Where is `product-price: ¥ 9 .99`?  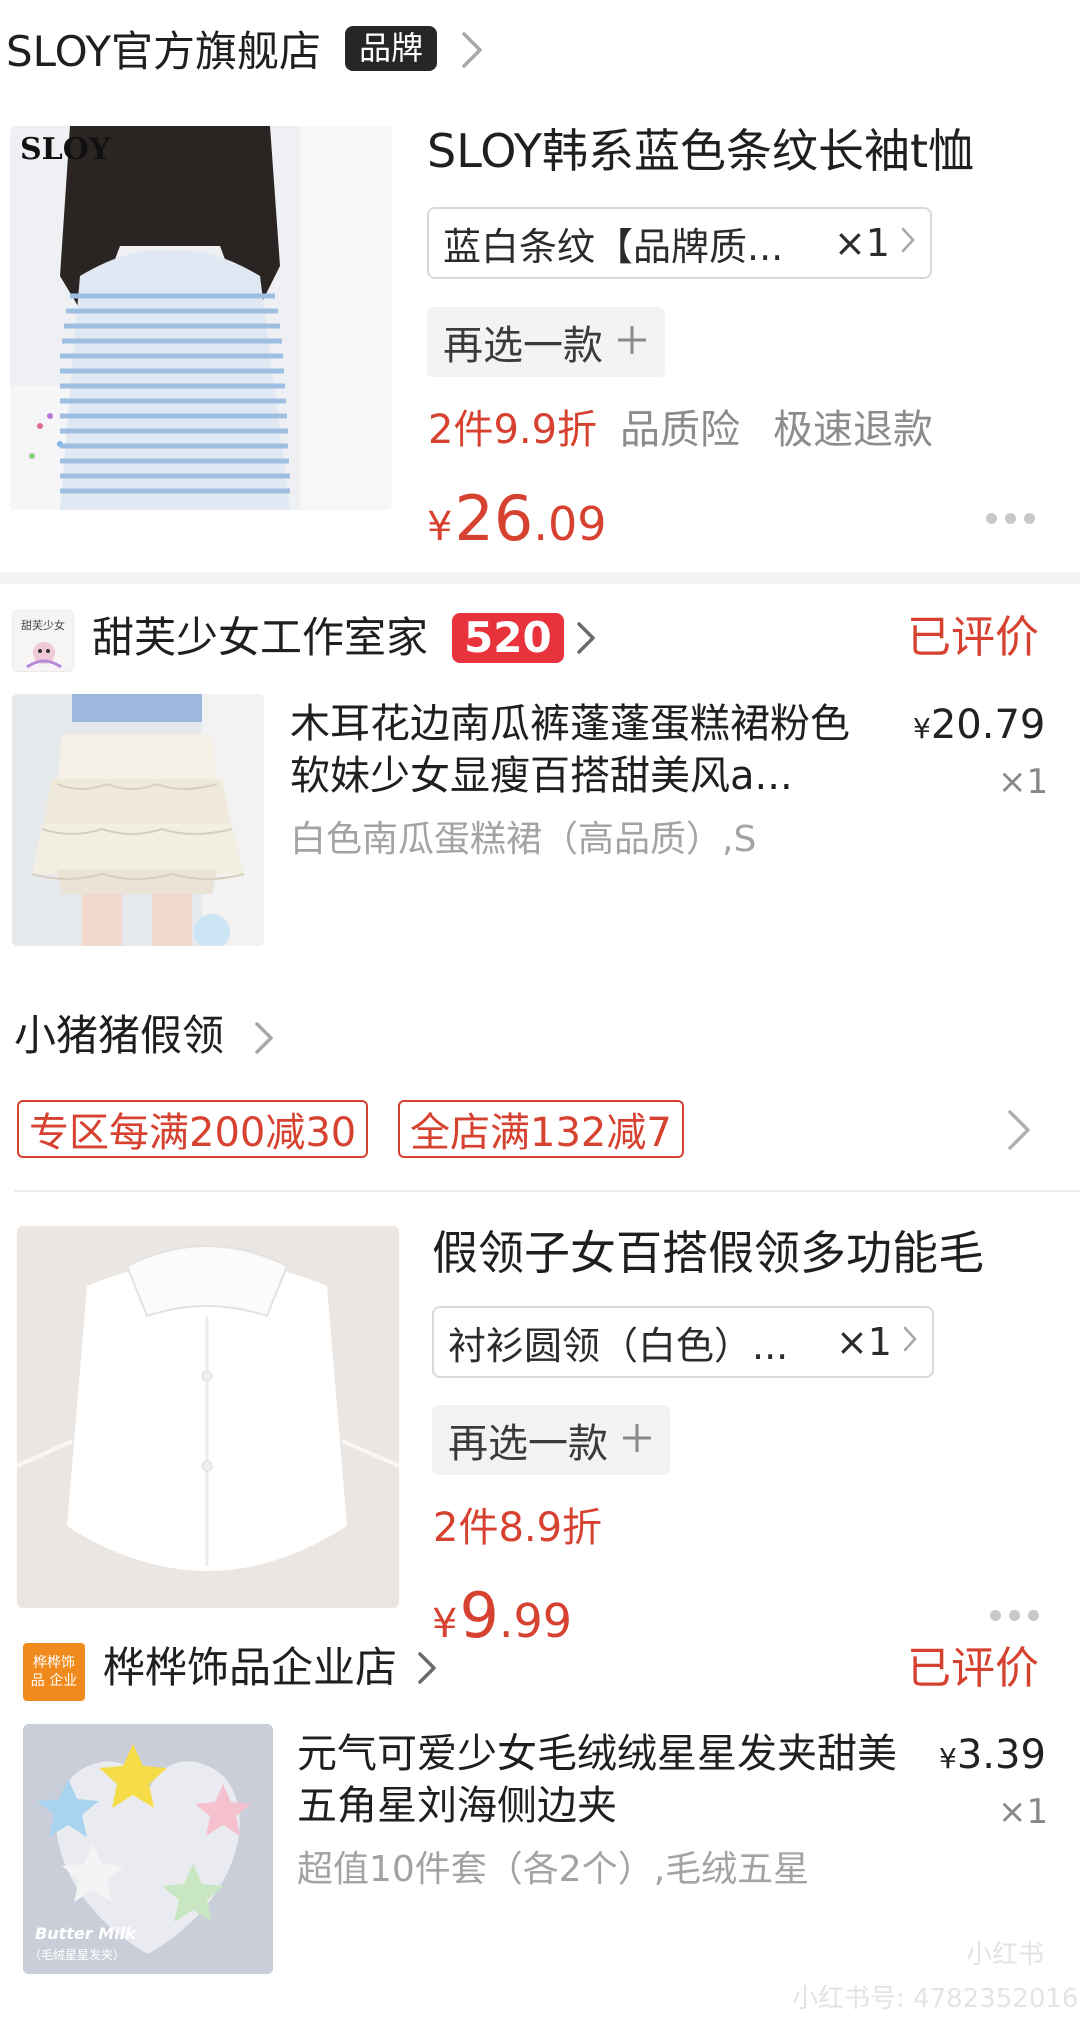 product-price: ¥ 9 .99 is located at coordinates (502, 1615).